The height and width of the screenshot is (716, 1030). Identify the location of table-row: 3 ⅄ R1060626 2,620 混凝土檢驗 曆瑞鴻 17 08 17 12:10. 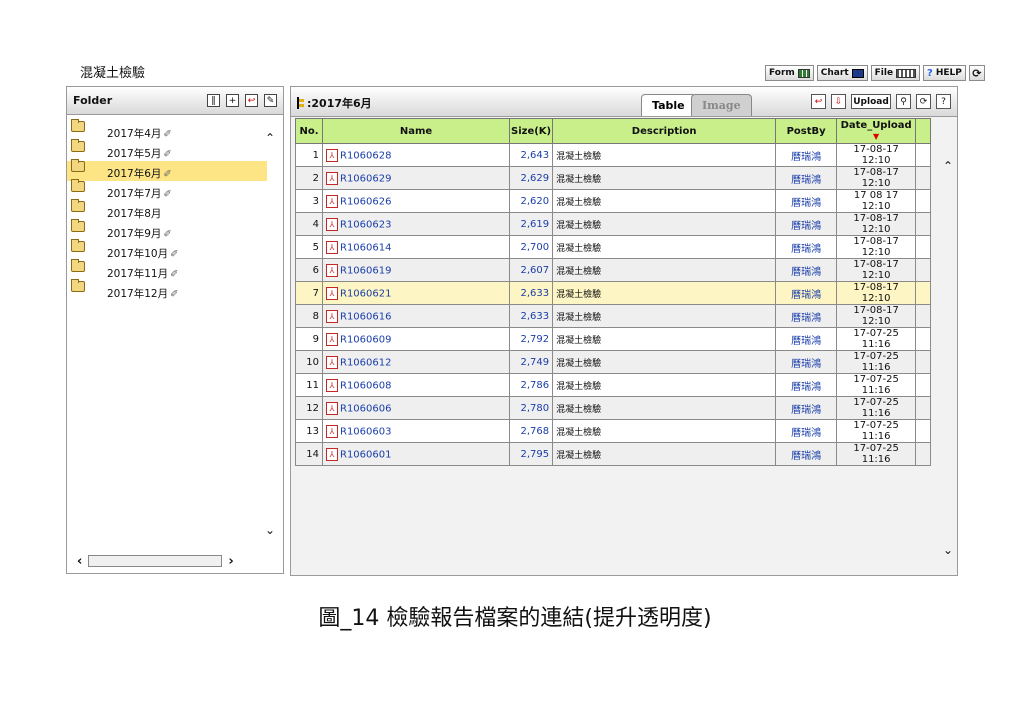
(613, 201).